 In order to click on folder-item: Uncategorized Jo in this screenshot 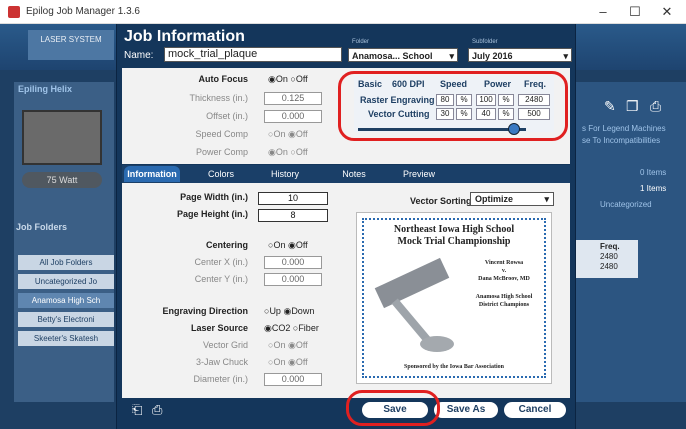, I will do `click(66, 281)`.